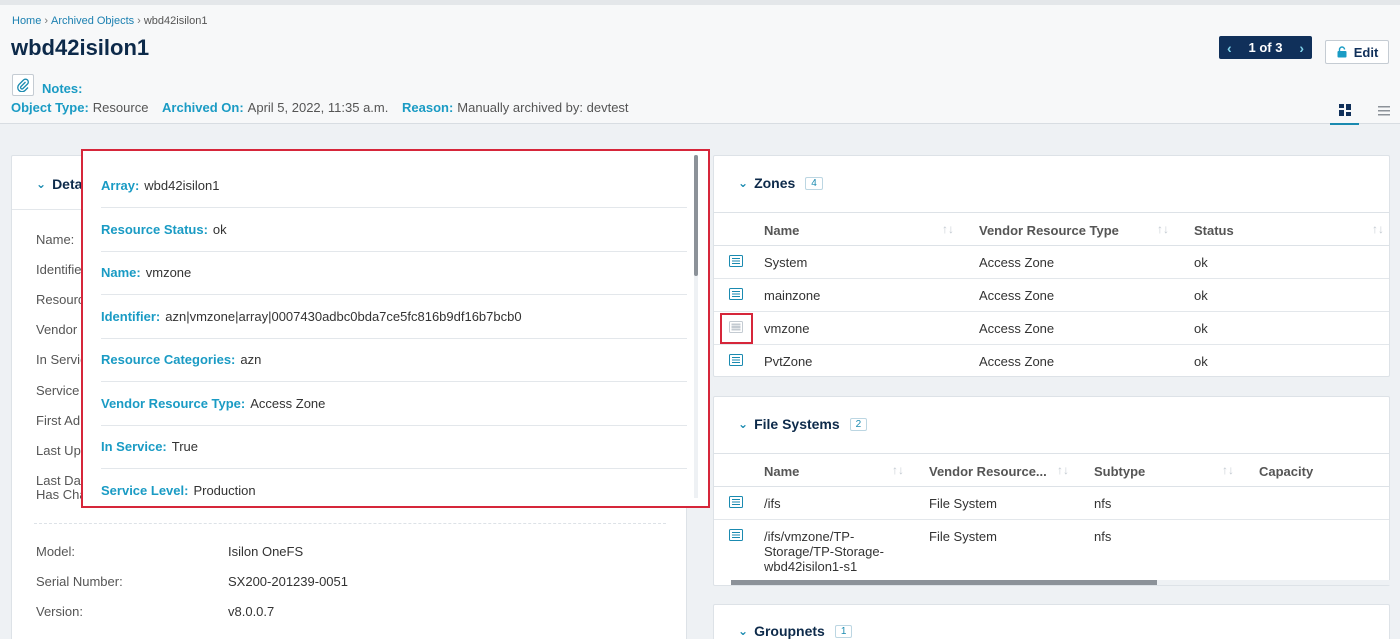 This screenshot has width=1400, height=639. I want to click on table-row: mainzone Access Zone ok, so click(1051, 295).